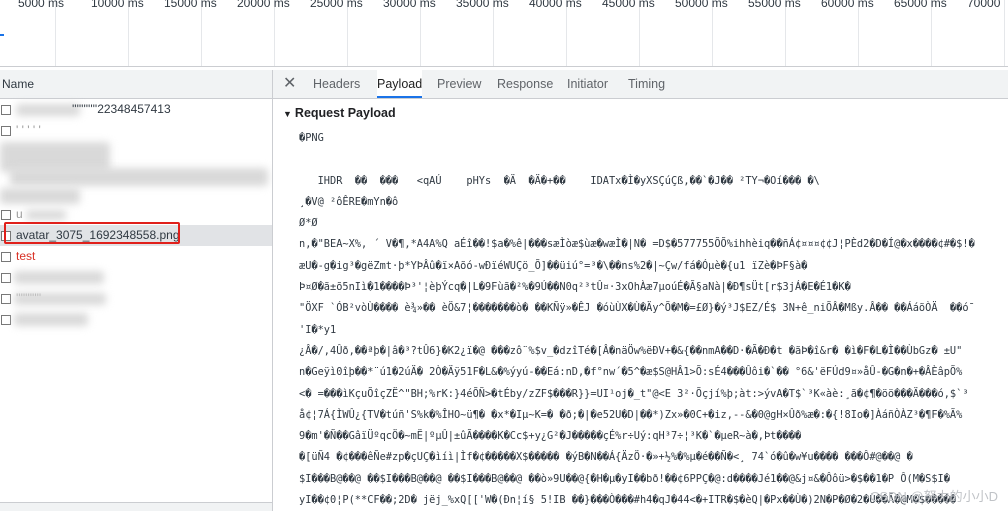 This screenshot has width=1008, height=511. I want to click on tab-preview: Preview, so click(459, 84).